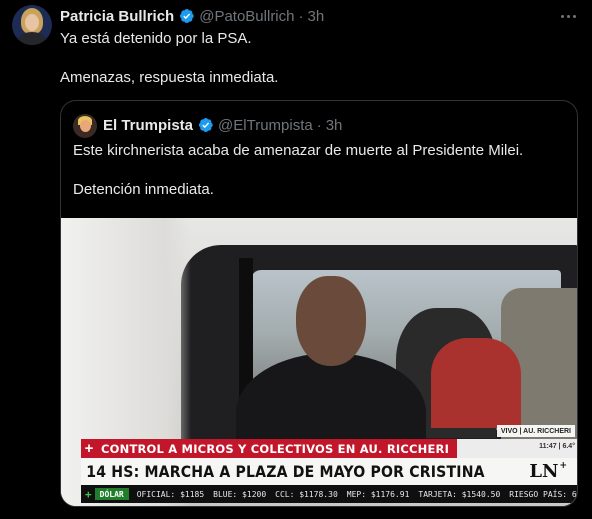 This screenshot has width=592, height=519. What do you see at coordinates (316, 16) in the screenshot?
I see `post-time: 3h` at bounding box center [316, 16].